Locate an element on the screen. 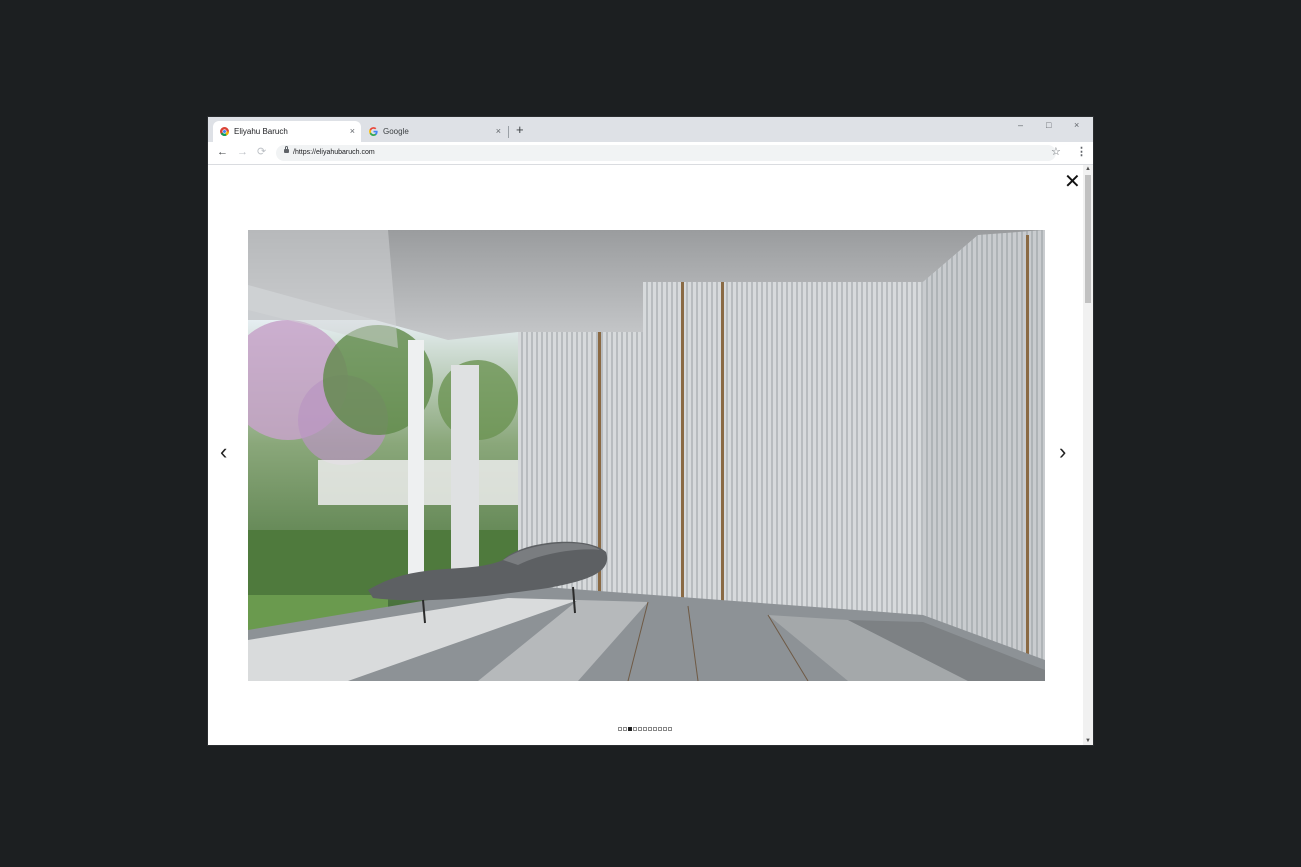  lightbox-close-button: ✕ is located at coordinates (1072, 182).